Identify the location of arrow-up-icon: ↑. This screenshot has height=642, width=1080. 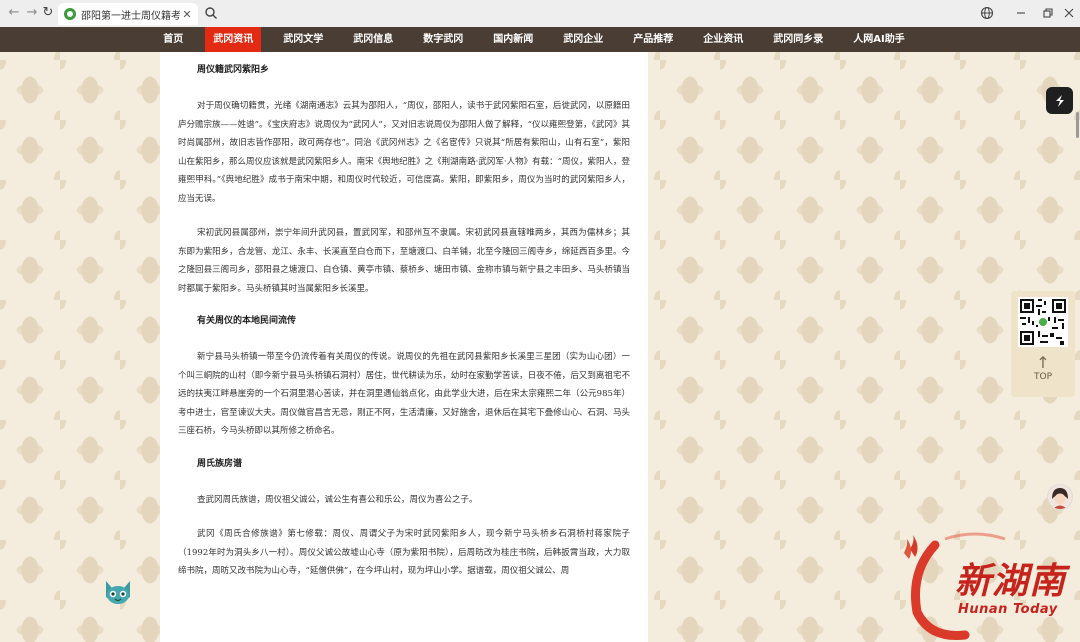
(1043, 362).